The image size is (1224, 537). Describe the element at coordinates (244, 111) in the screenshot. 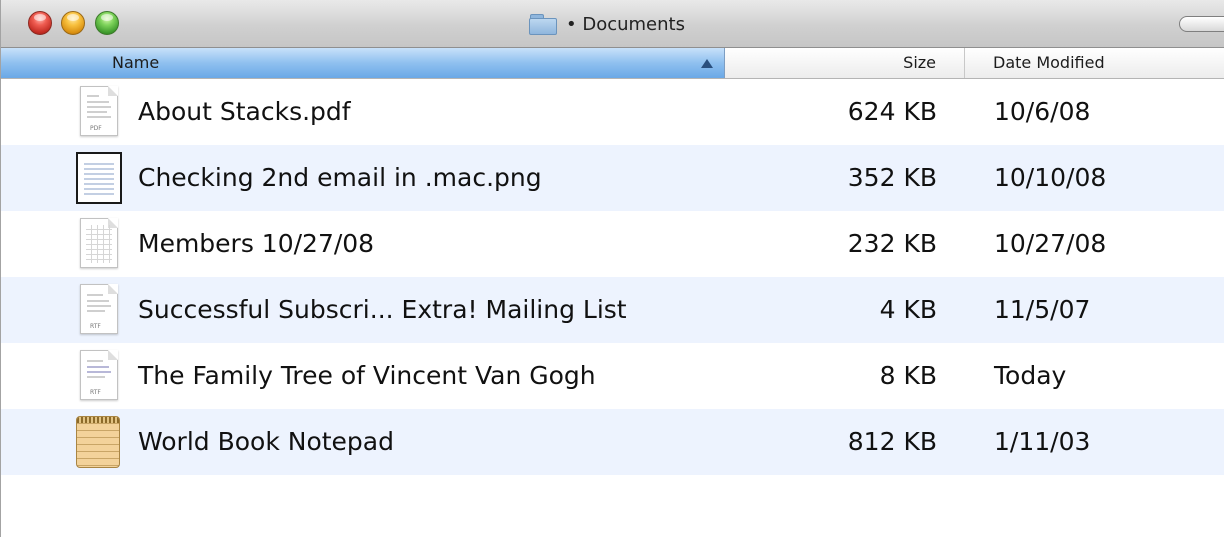

I see `file-name: About Stacks.pdf` at that location.